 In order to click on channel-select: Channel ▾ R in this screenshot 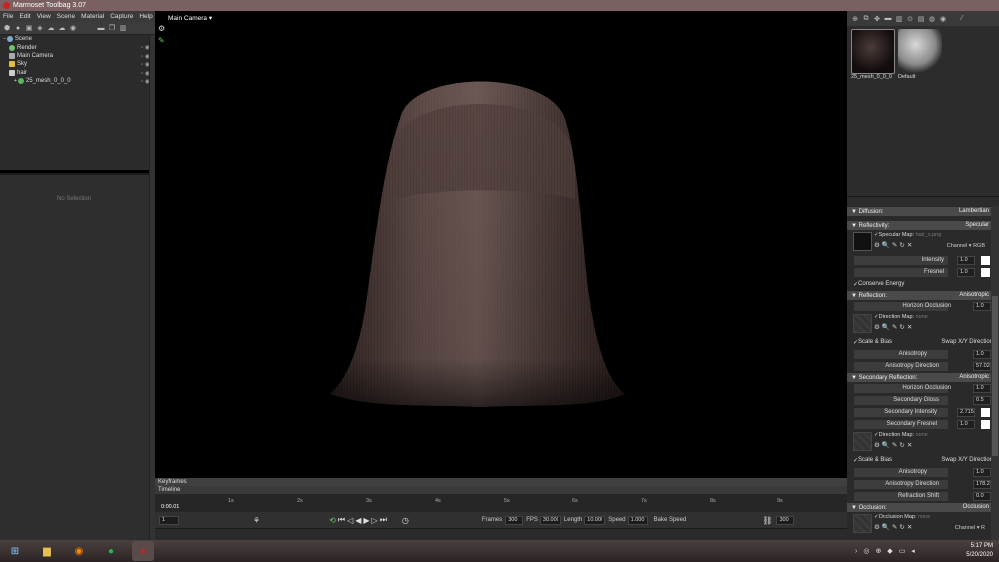, I will do `click(970, 528)`.